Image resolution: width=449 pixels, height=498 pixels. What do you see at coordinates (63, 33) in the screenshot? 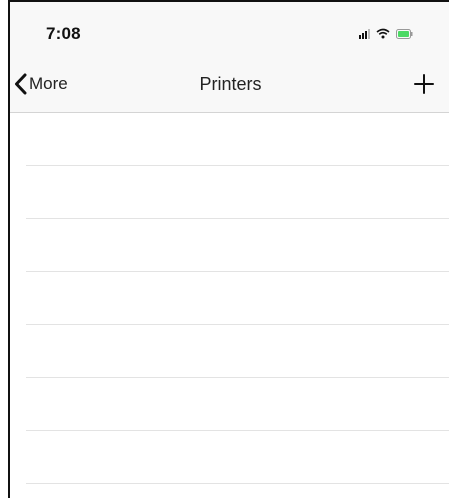
I see `status-time: 7:08` at bounding box center [63, 33].